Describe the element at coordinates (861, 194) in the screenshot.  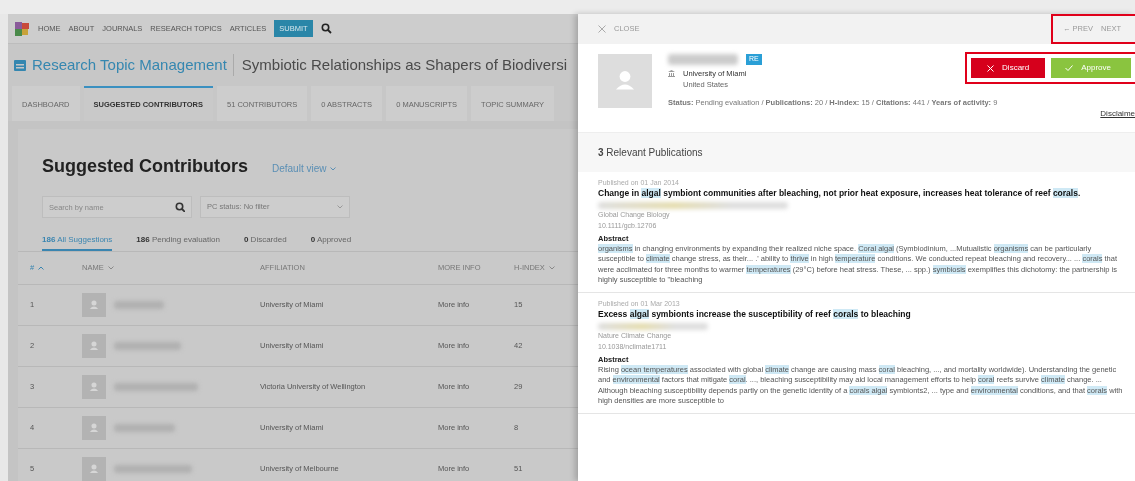
I see `publication-title: Change in algal symbiont communities after bleaching, not prior heat exposure, increases heat tolerance of reef corals.` at that location.